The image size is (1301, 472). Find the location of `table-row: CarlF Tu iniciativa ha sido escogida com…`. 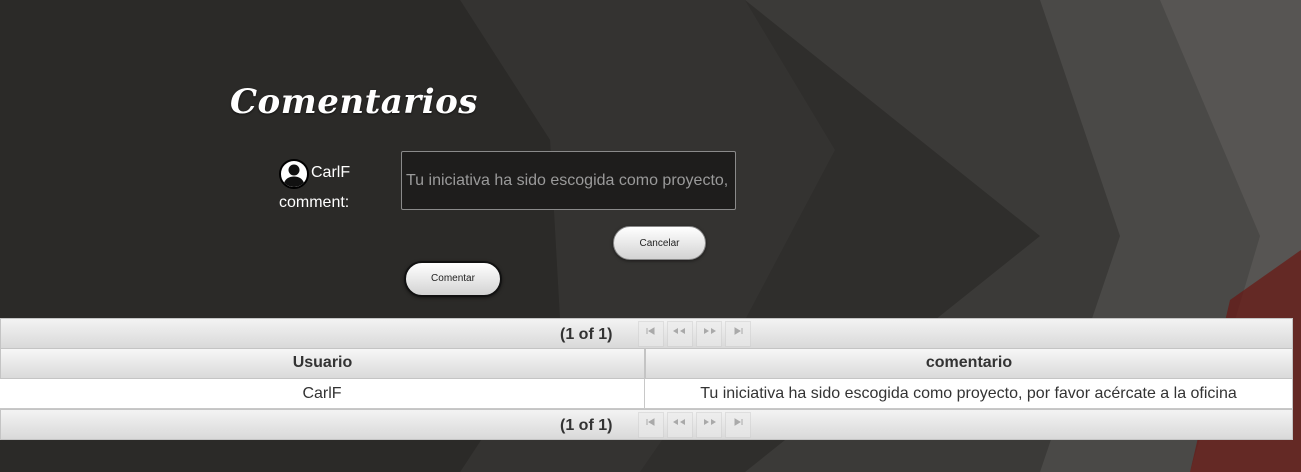

table-row: CarlF Tu iniciativa ha sido escogida com… is located at coordinates (646, 394).